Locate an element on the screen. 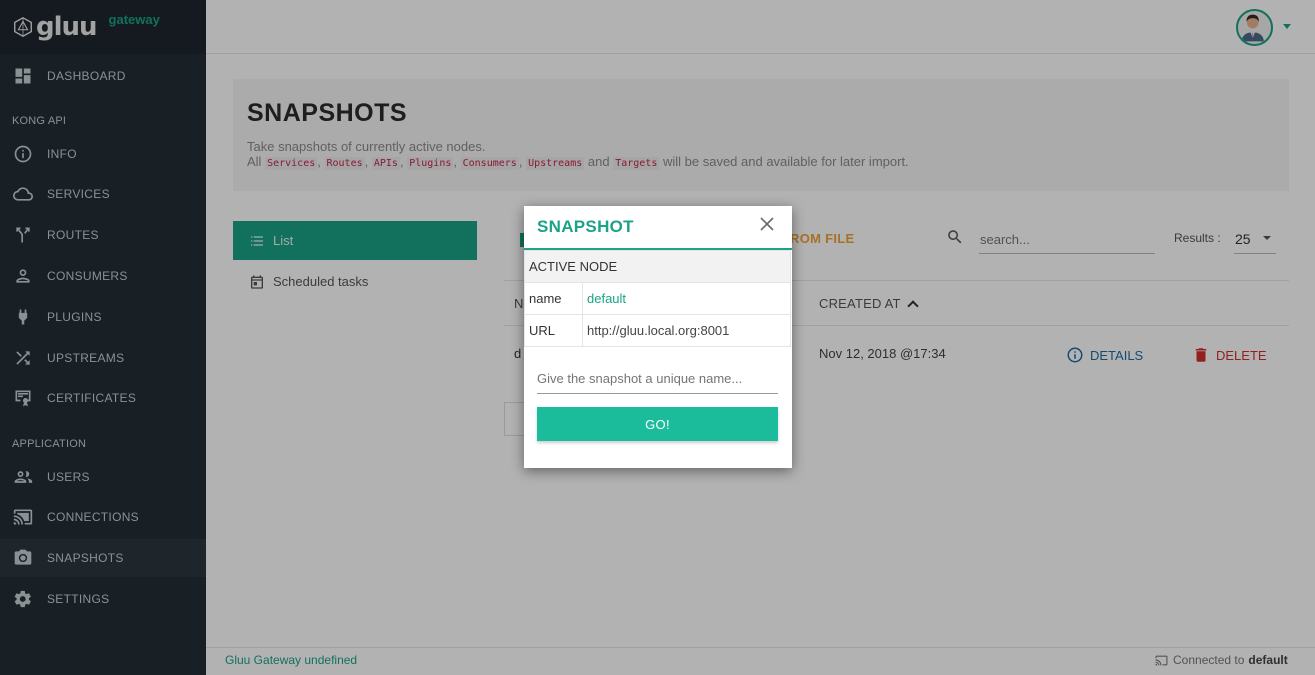  go-button: GO! is located at coordinates (657, 424).